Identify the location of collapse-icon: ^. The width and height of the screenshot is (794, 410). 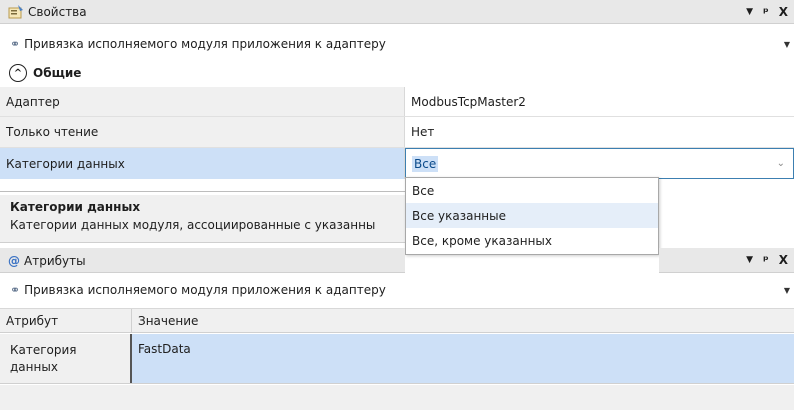
(18, 73).